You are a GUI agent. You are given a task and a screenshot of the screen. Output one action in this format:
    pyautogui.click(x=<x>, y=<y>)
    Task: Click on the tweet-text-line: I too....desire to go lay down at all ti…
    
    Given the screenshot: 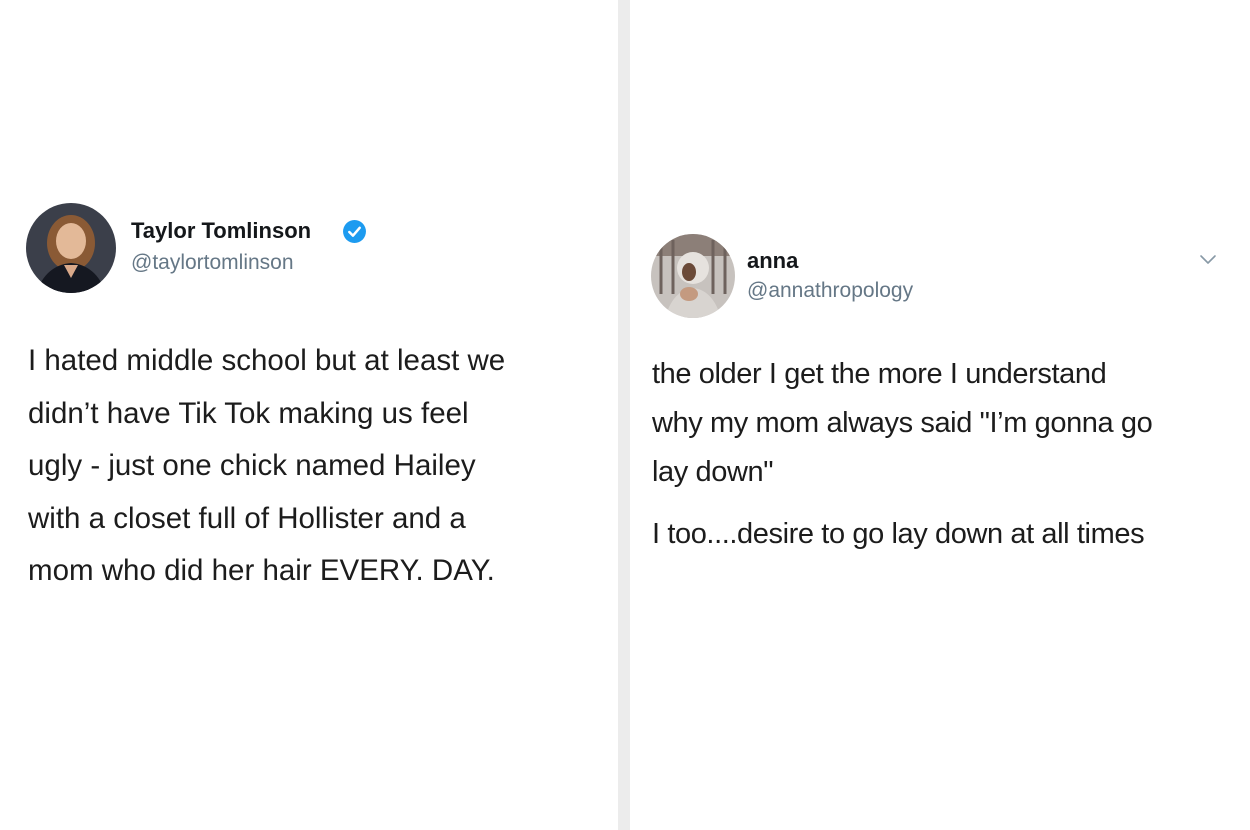 What is the action you would take?
    pyautogui.click(x=898, y=534)
    